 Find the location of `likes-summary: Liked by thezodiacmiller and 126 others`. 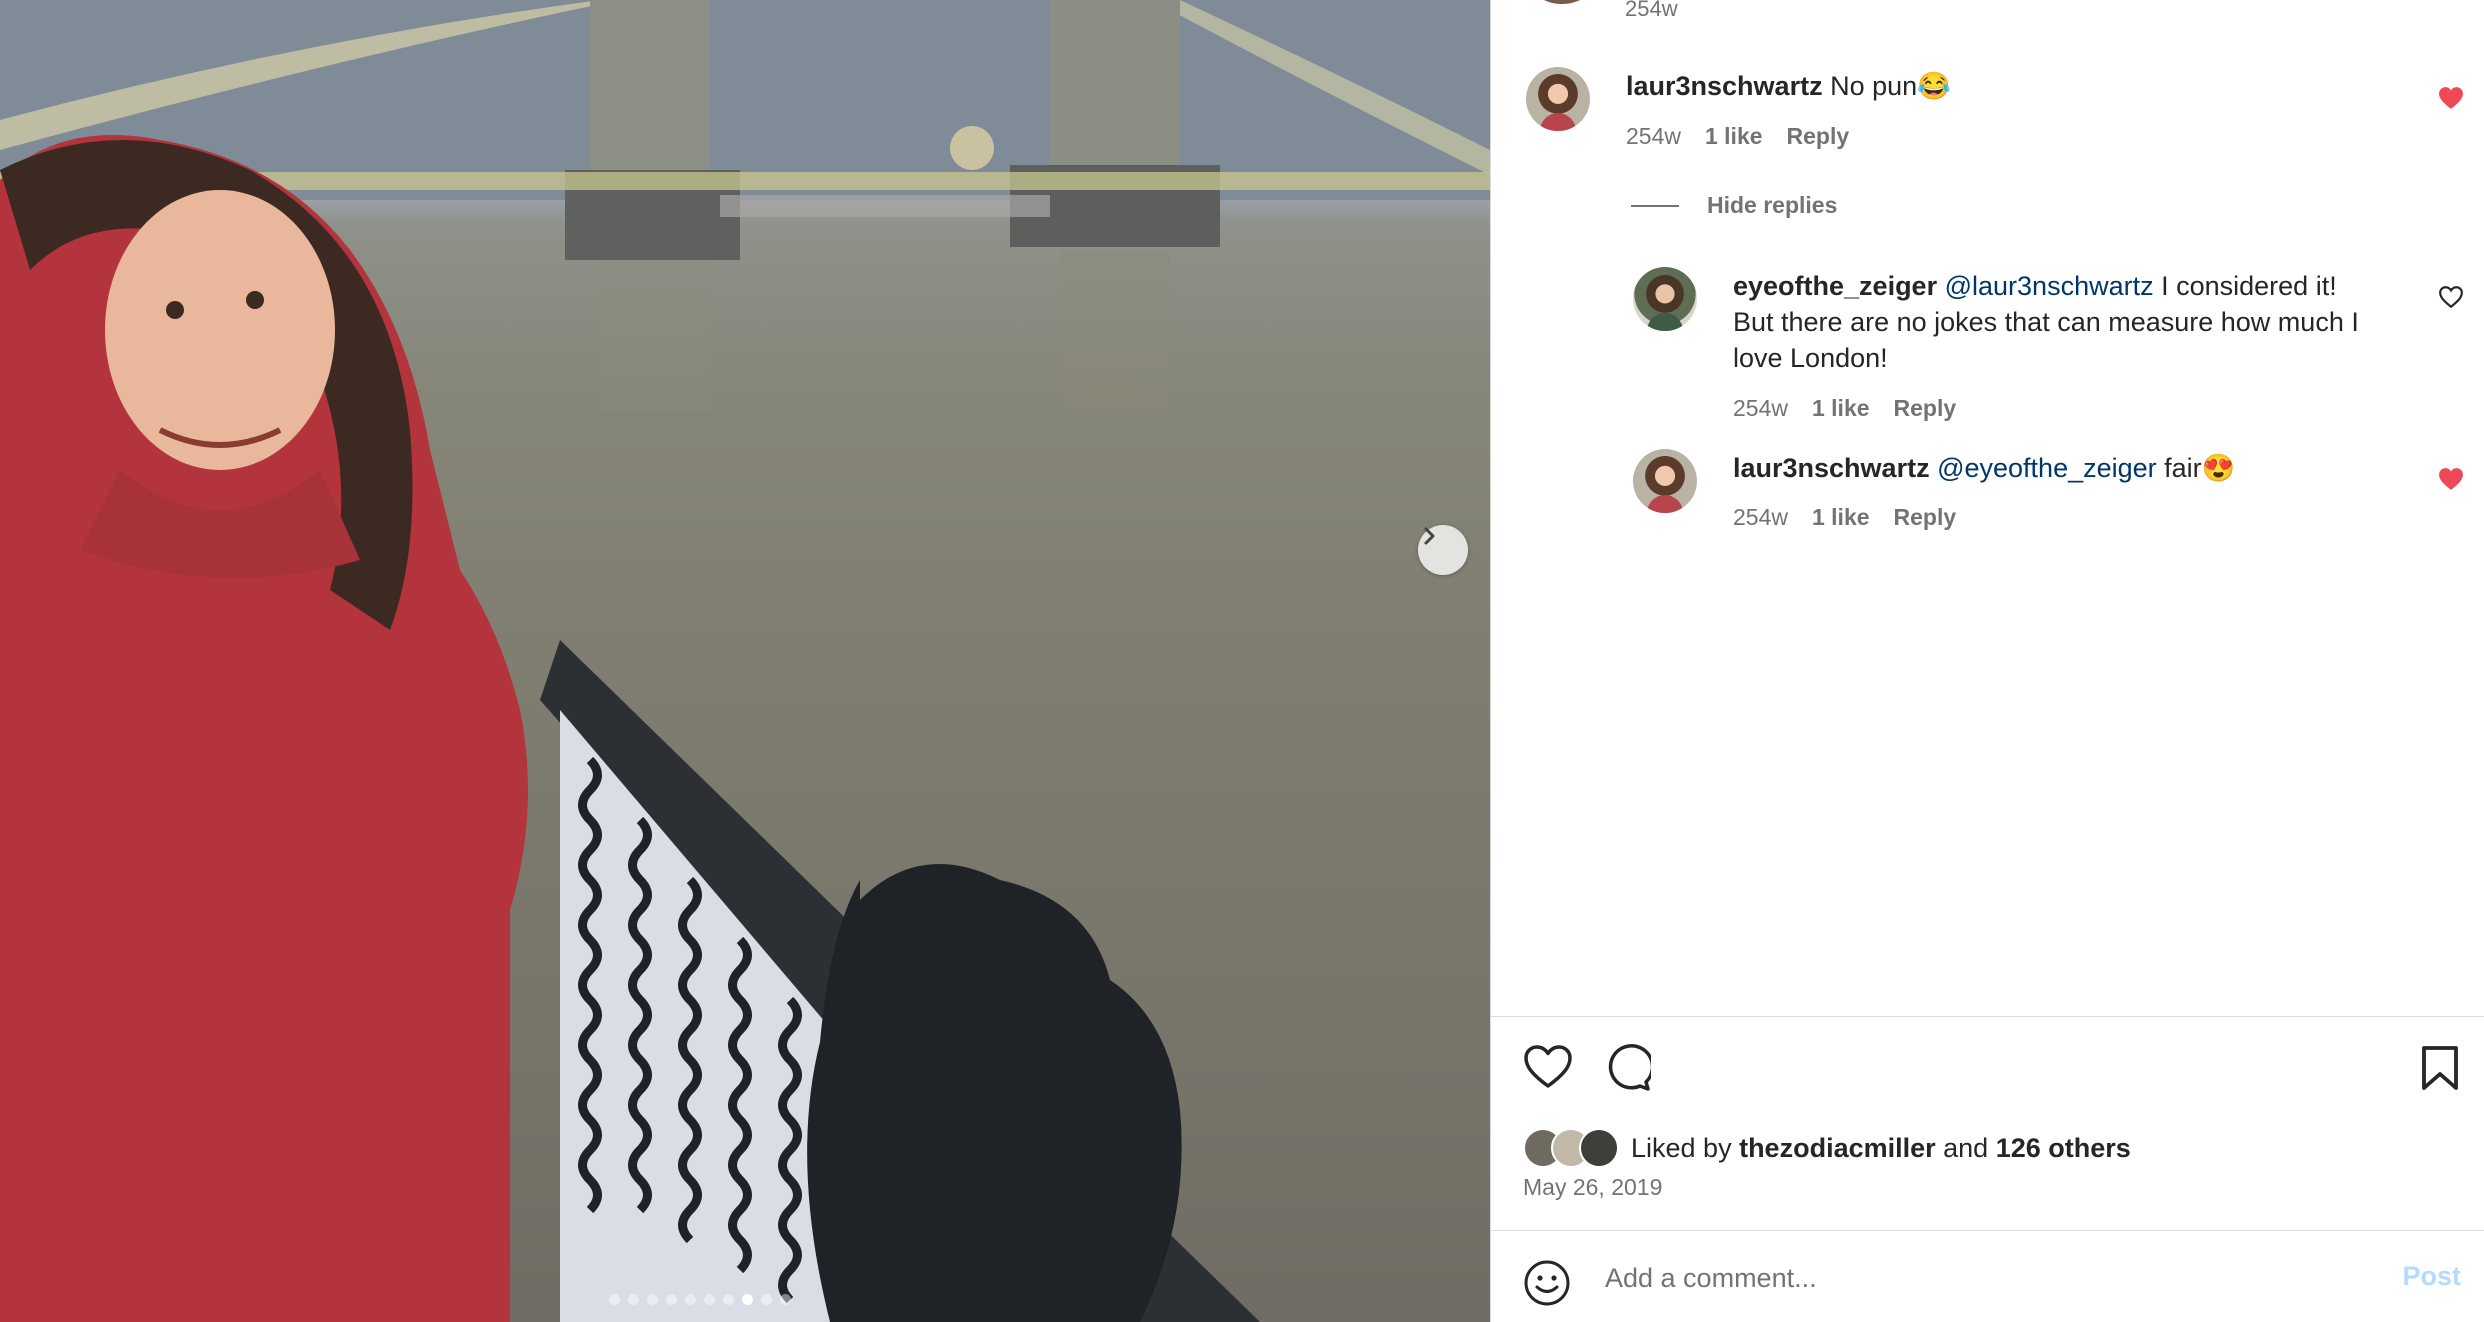

likes-summary: Liked by thezodiacmiller and 126 others is located at coordinates (1827, 1148).